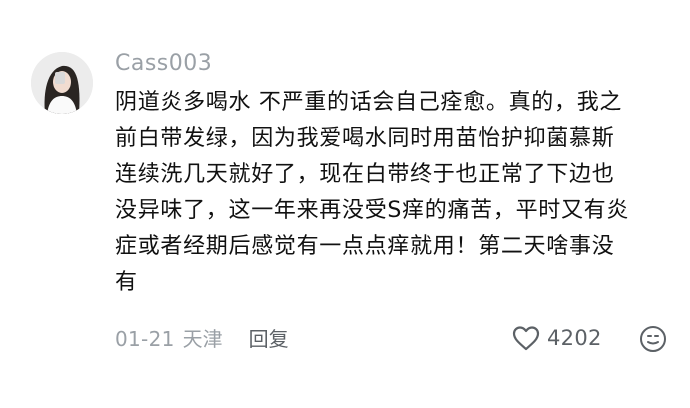 This screenshot has width=690, height=408. What do you see at coordinates (365, 174) in the screenshot?
I see `comment-line: 连续洗几天就好了，现在白带终于也正常了下边也` at bounding box center [365, 174].